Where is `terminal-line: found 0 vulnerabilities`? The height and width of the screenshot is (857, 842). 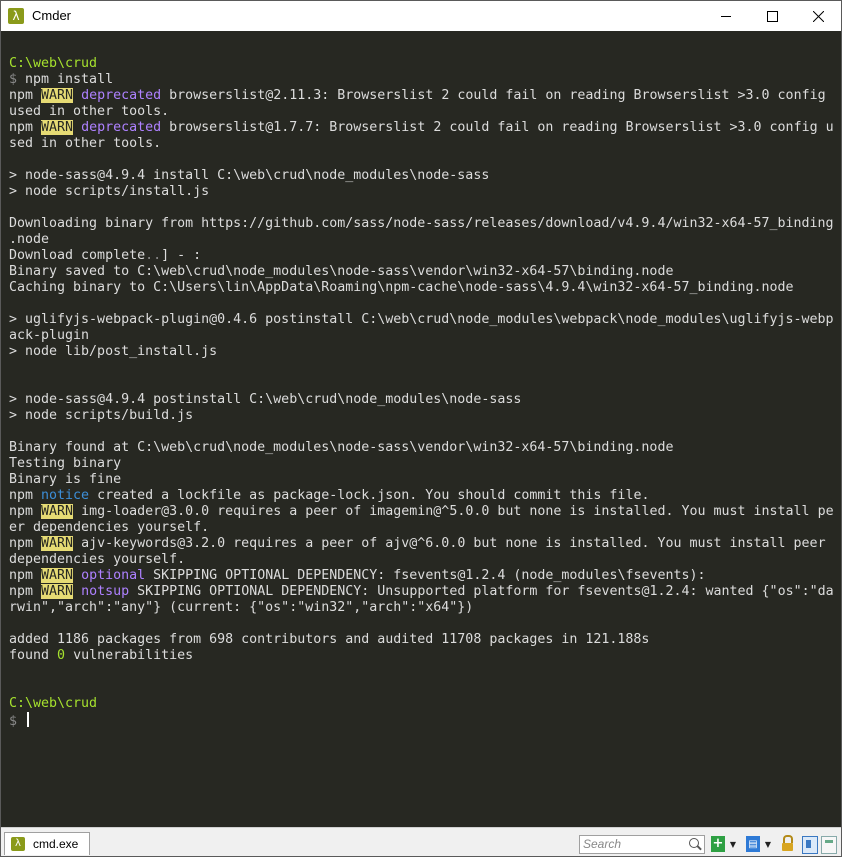
terminal-line: found 0 vulnerabilities is located at coordinates (421, 656).